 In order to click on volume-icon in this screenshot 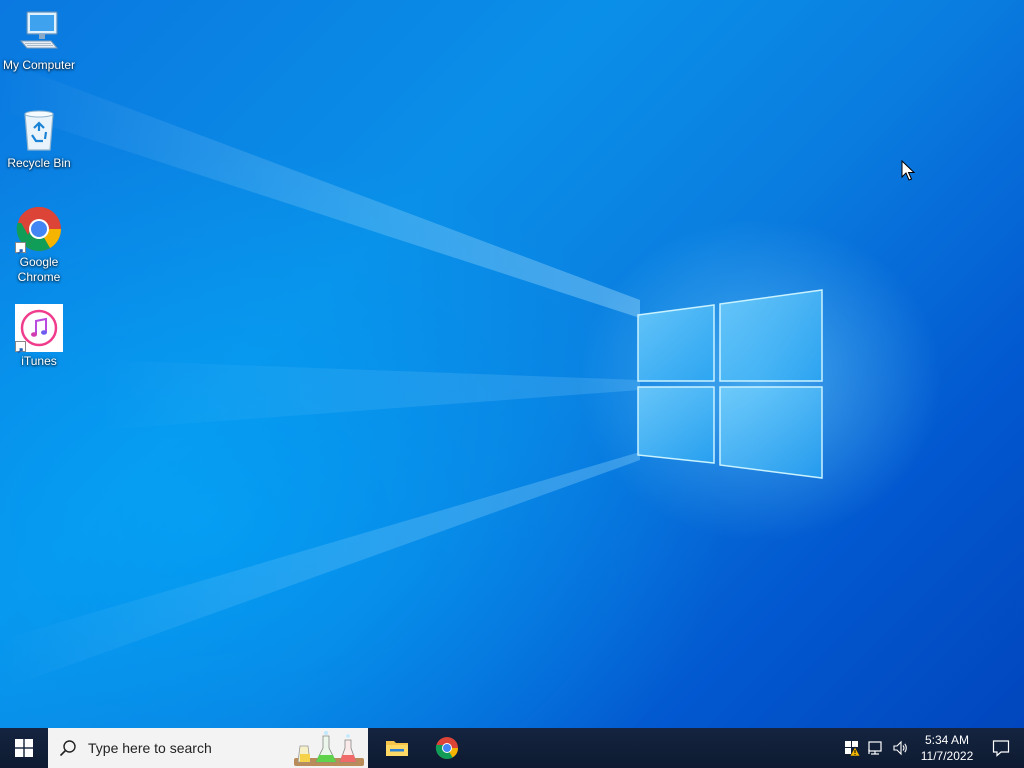, I will do `click(900, 748)`.